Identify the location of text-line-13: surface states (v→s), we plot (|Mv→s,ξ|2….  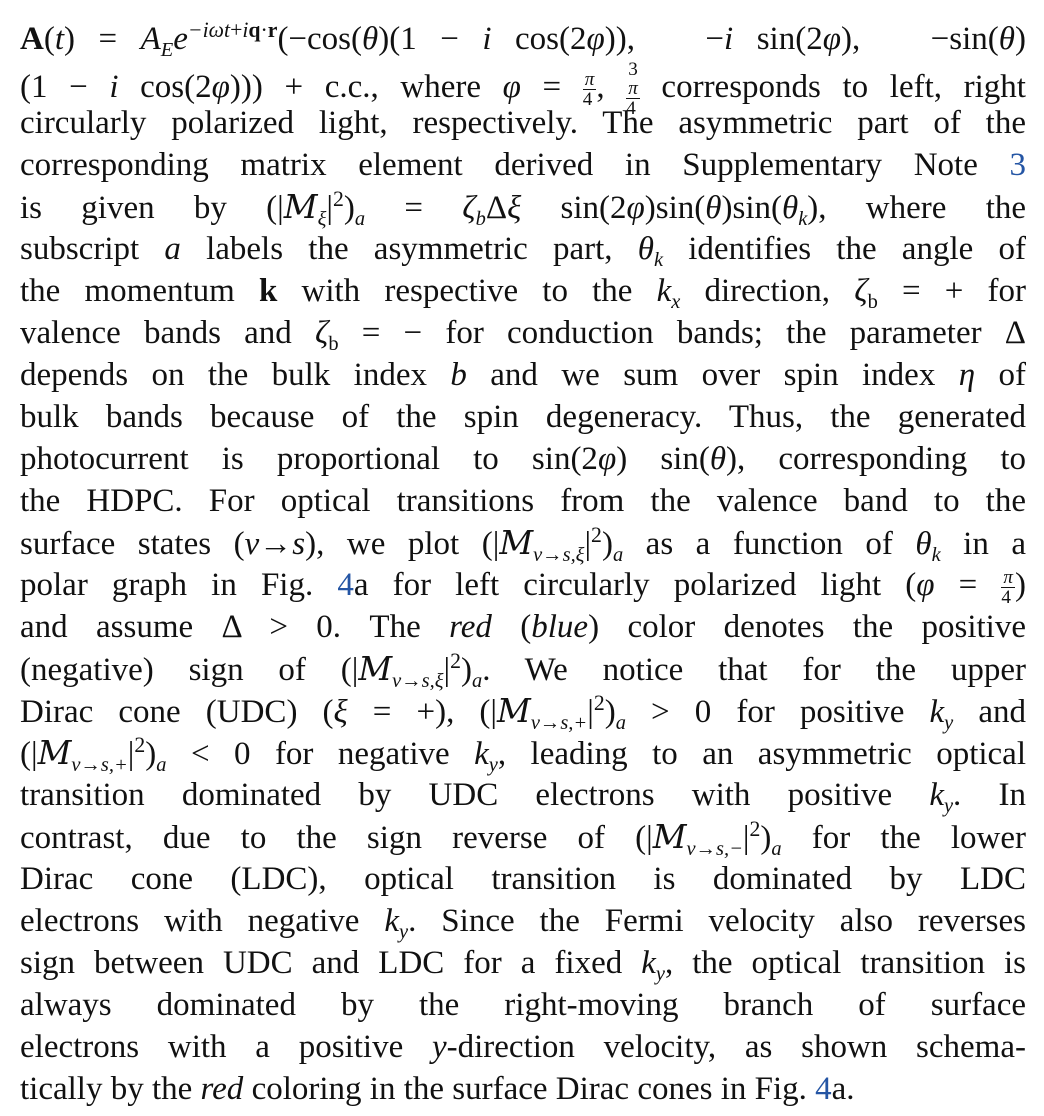
(523, 545).